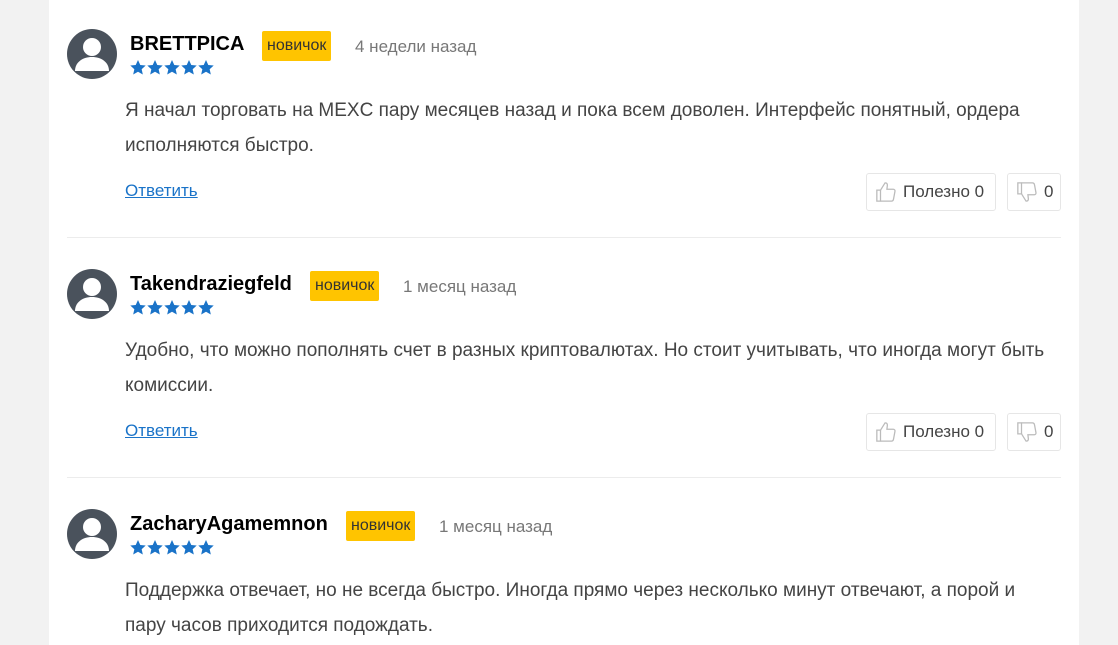 This screenshot has width=1118, height=645. Describe the element at coordinates (229, 524) in the screenshot. I see `review-author: ZacharyAgamemnon` at that location.